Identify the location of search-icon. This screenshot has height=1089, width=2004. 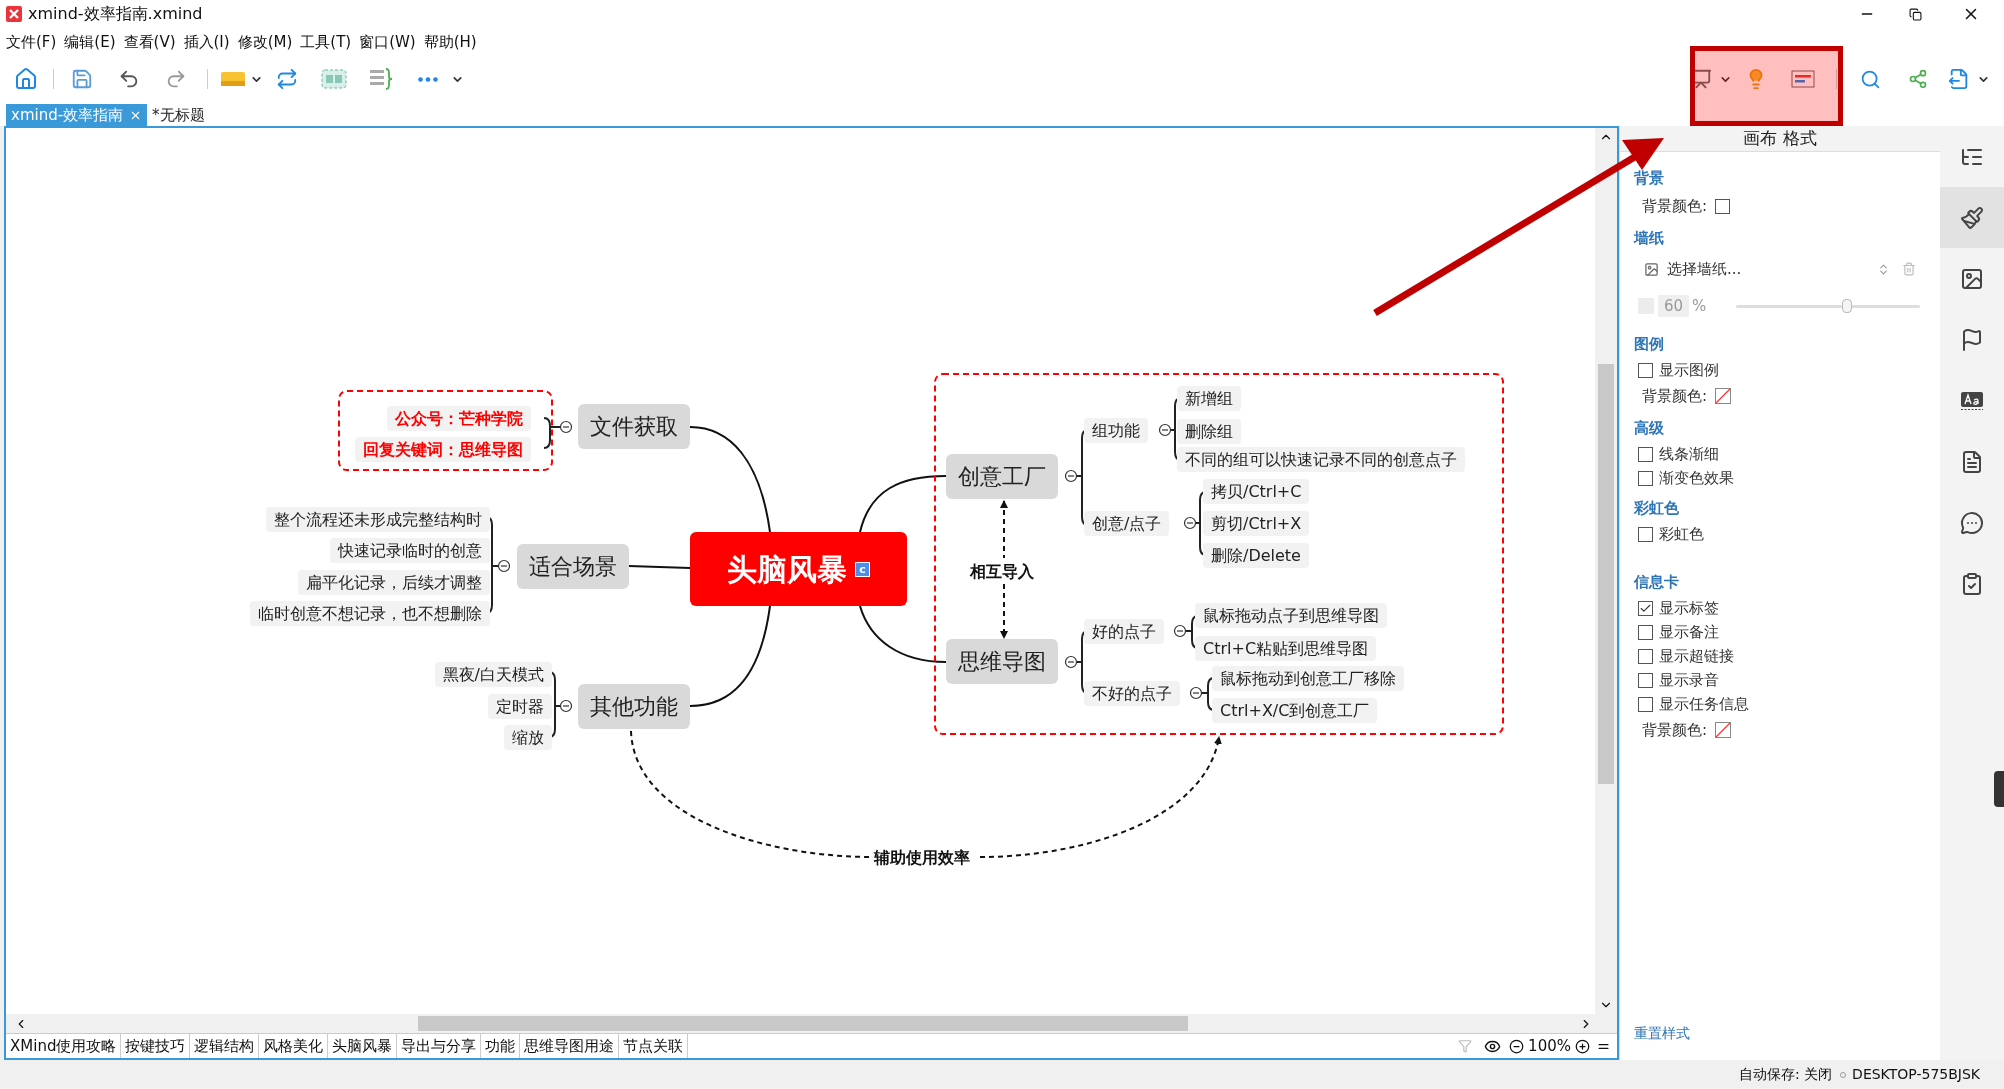
(1870, 79).